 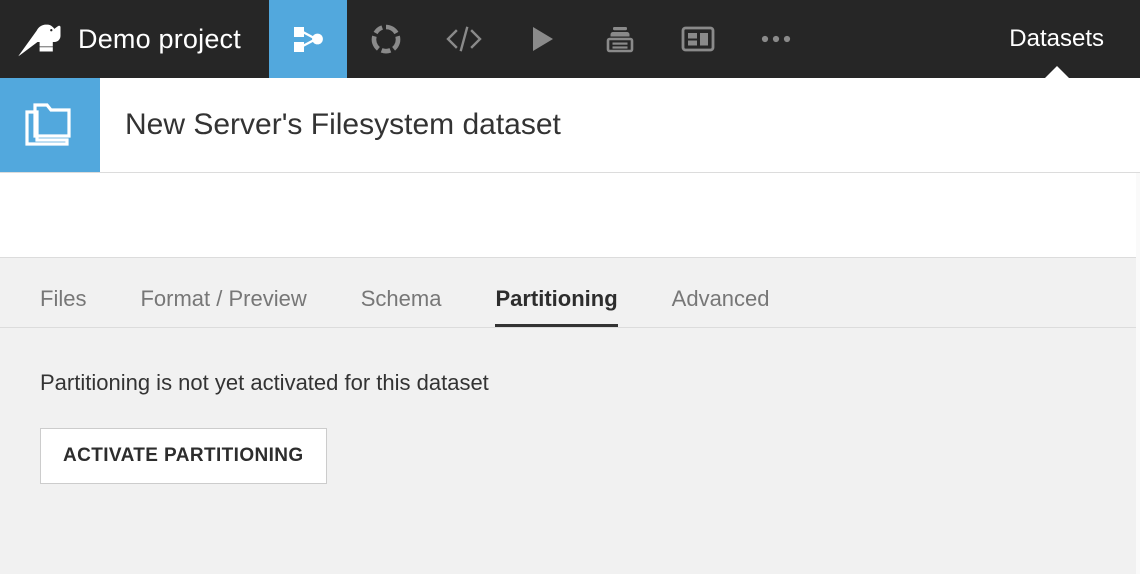 What do you see at coordinates (556, 307) in the screenshot?
I see `tab-partitioning: Partitioning` at bounding box center [556, 307].